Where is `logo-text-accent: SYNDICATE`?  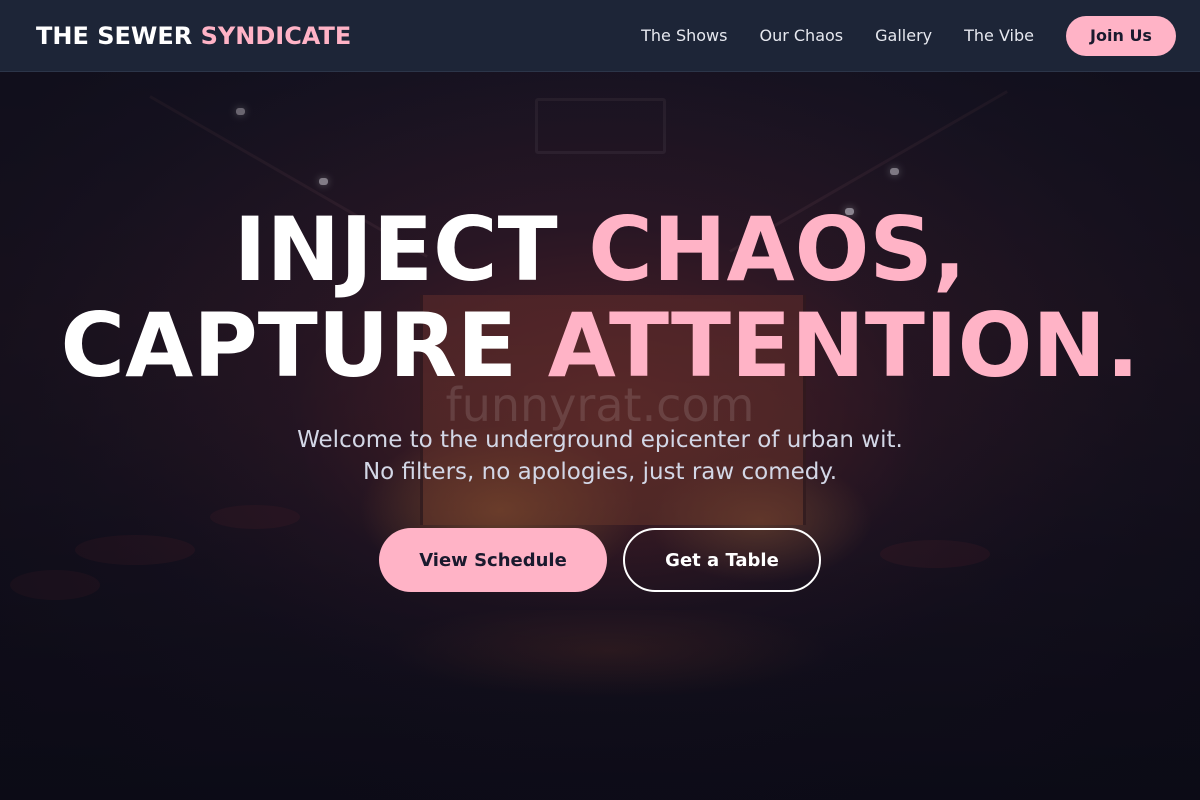
logo-text-accent: SYNDICATE is located at coordinates (276, 35).